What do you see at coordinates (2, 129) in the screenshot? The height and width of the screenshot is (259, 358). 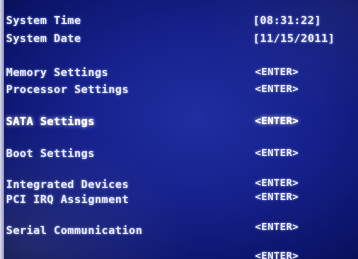 I see `screen-left-edge` at bounding box center [2, 129].